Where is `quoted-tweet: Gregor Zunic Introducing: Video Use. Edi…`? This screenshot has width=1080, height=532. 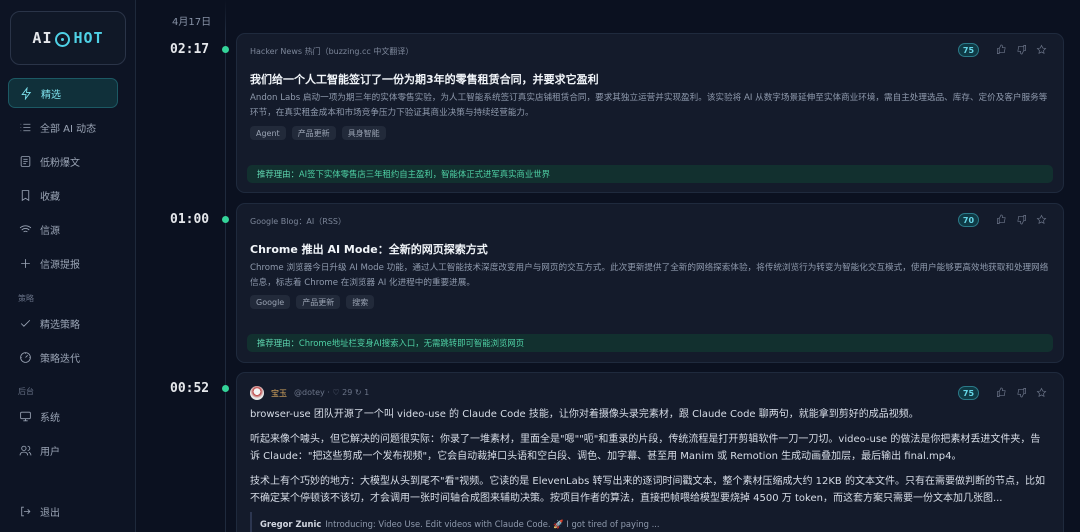
quoted-tweet: Gregor Zunic Introducing: Video Use. Edi… is located at coordinates (650, 522).